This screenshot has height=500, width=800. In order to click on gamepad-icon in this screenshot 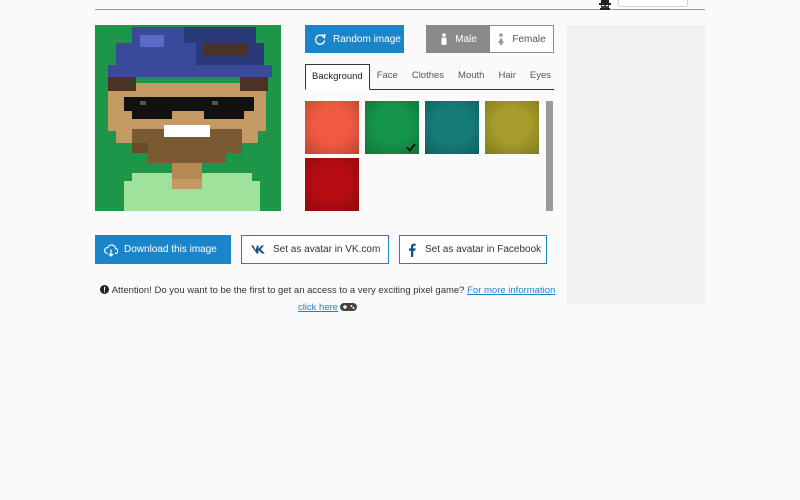, I will do `click(349, 307)`.